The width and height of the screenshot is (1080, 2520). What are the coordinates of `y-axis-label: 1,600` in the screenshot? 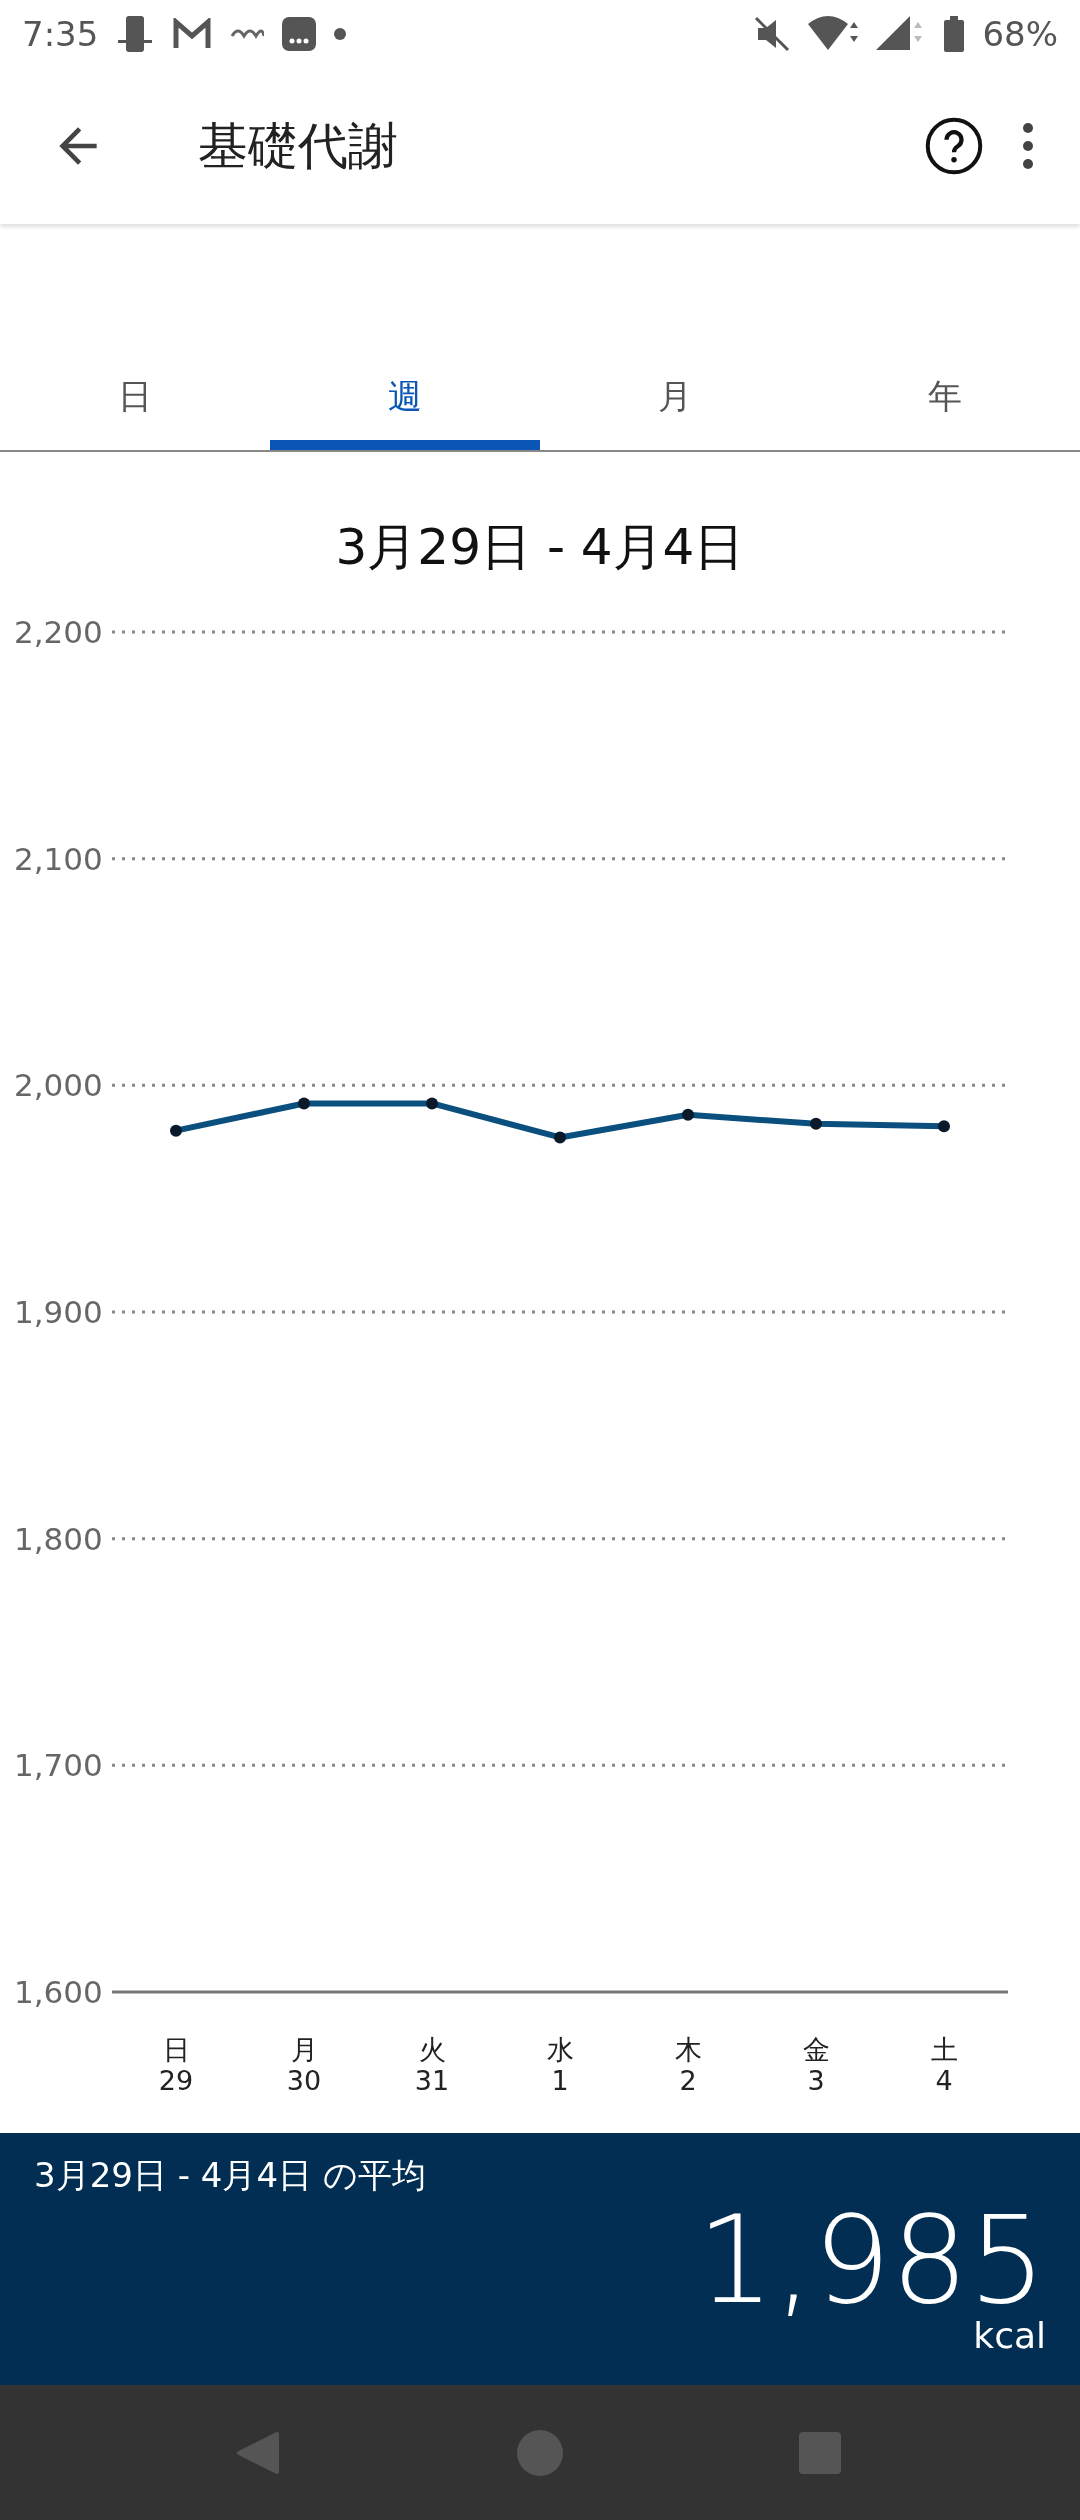 It's located at (58, 1992).